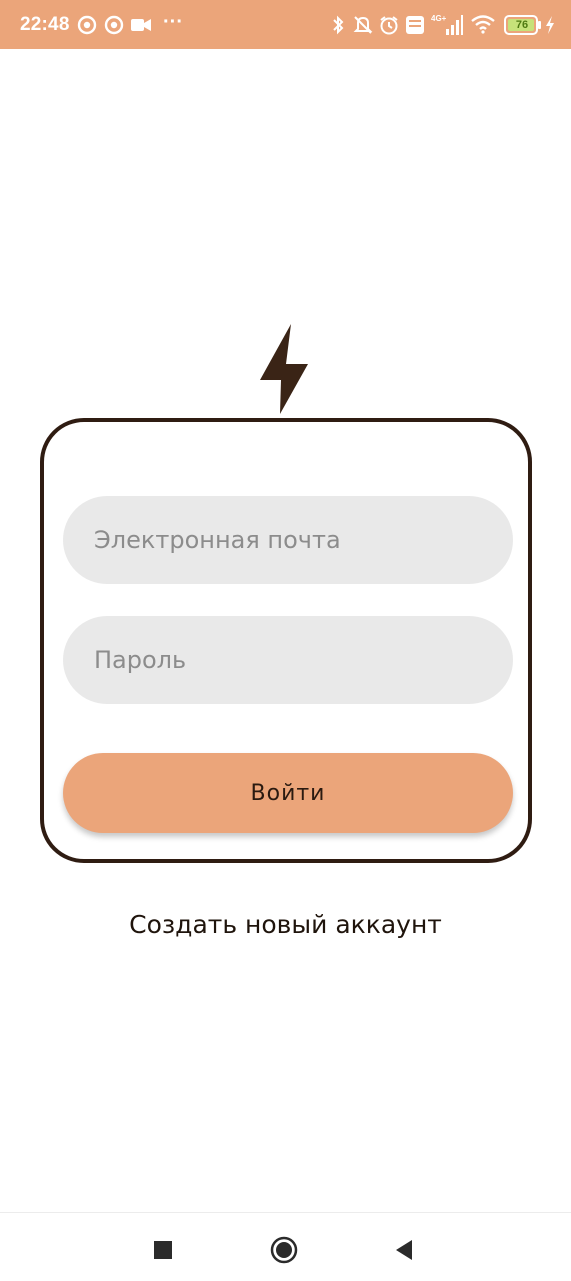 The width and height of the screenshot is (571, 1281). I want to click on email-field-wrapper, so click(288, 540).